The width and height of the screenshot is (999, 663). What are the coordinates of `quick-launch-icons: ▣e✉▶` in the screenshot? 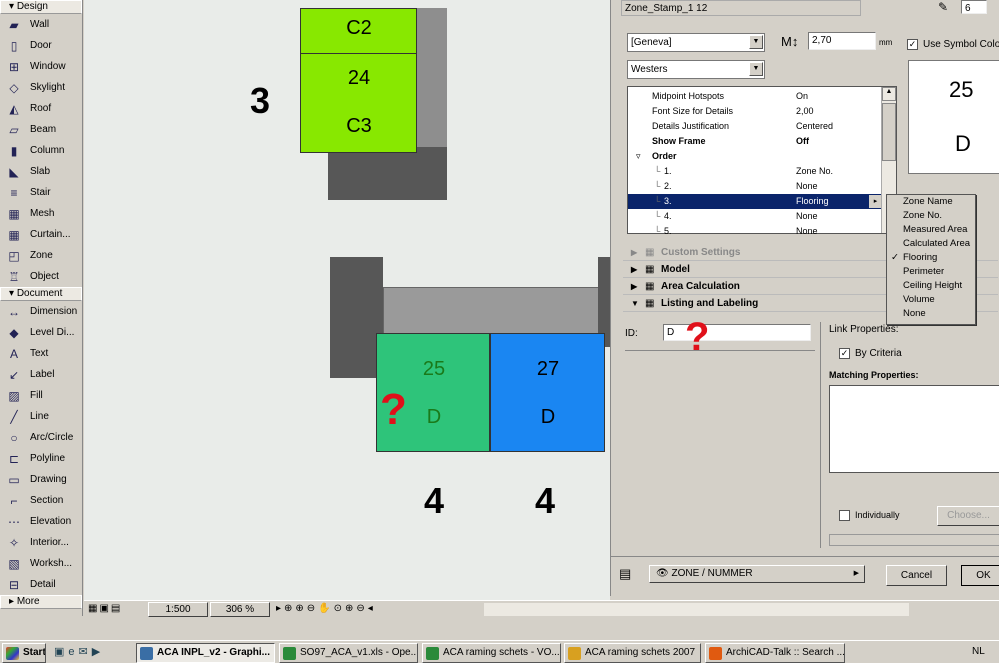 It's located at (79, 651).